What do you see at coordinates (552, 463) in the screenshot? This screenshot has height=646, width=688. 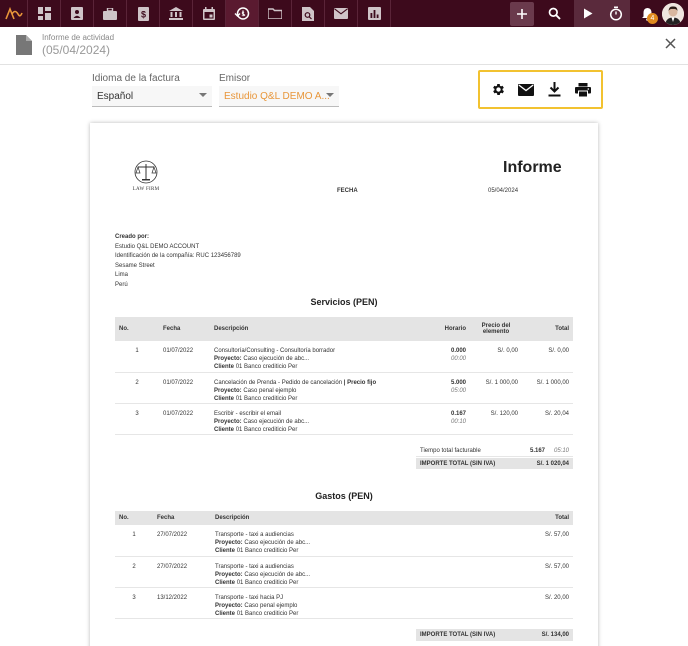 I see `services-total-value: S/. 1 020,04` at bounding box center [552, 463].